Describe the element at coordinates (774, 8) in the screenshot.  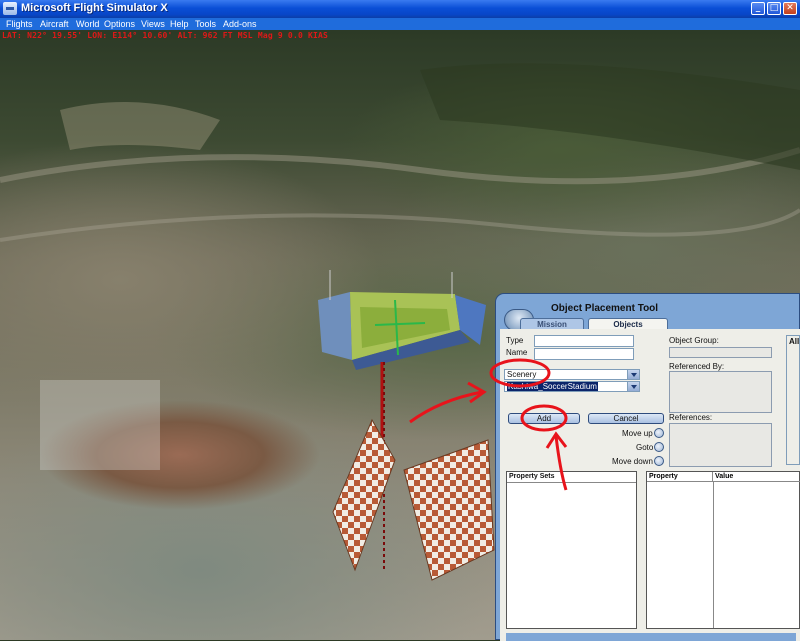
I see `maximize-button: □` at that location.